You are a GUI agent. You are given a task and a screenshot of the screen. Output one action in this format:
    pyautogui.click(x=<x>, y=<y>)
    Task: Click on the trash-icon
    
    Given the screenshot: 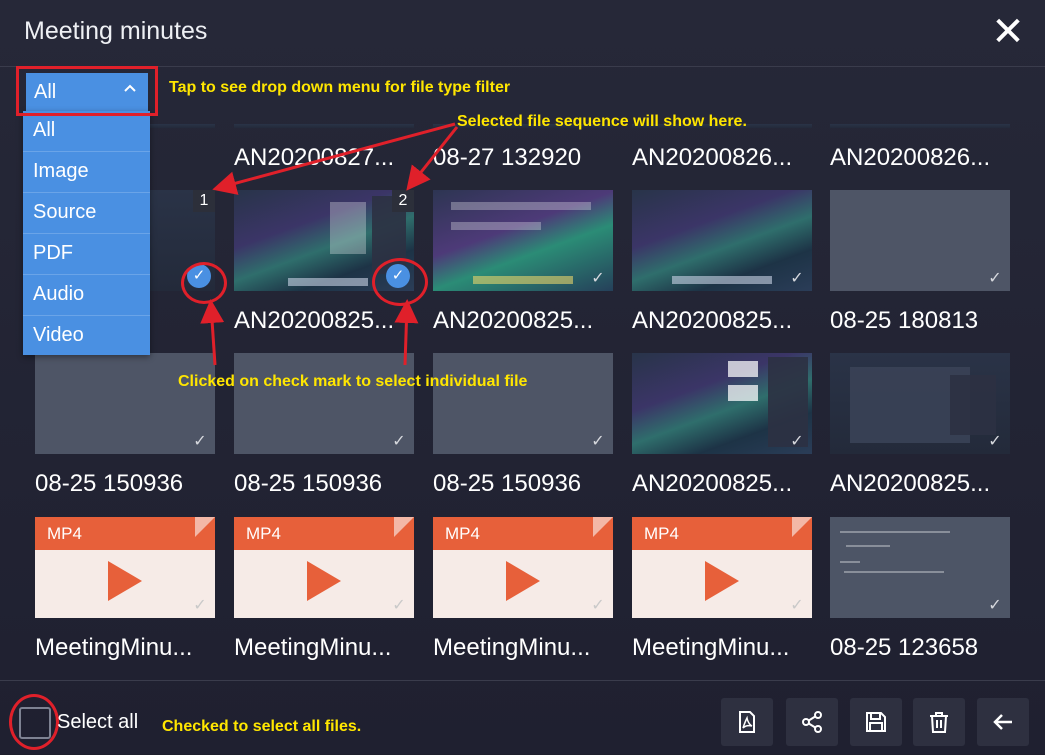 What is the action you would take?
    pyautogui.click(x=939, y=722)
    